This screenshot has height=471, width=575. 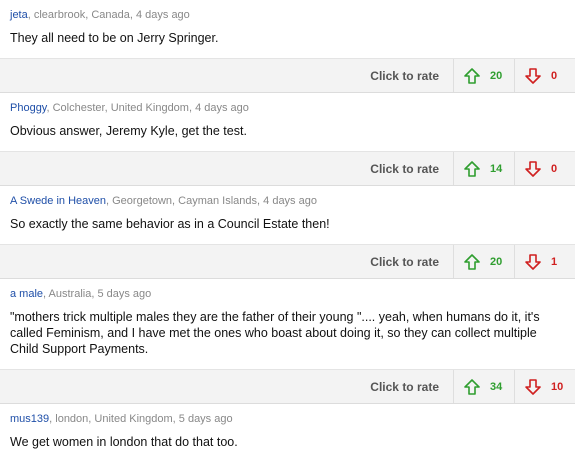 What do you see at coordinates (108, 15) in the screenshot?
I see `comment-location-time: , clearbrook, Canada, 4 days ago` at bounding box center [108, 15].